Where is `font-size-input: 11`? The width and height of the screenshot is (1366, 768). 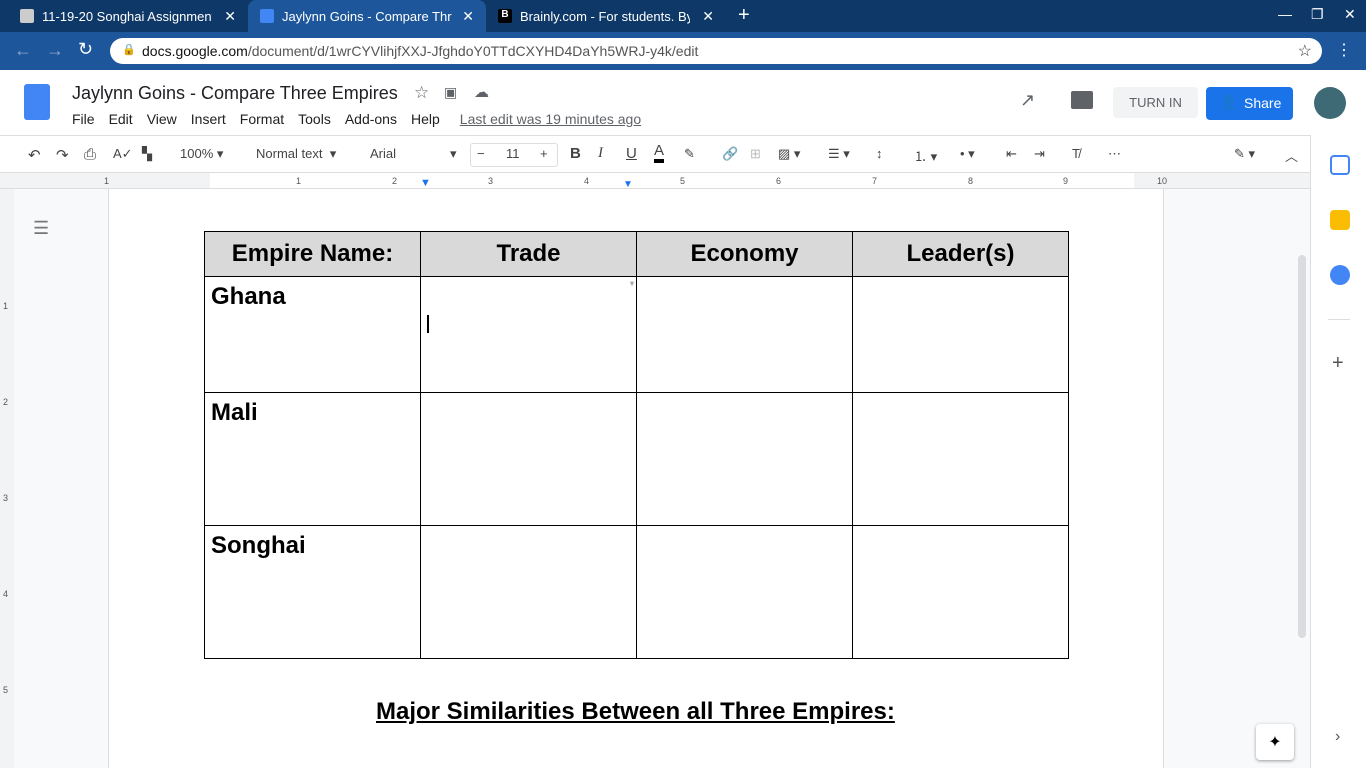
font-size-input: 11 is located at coordinates (513, 153).